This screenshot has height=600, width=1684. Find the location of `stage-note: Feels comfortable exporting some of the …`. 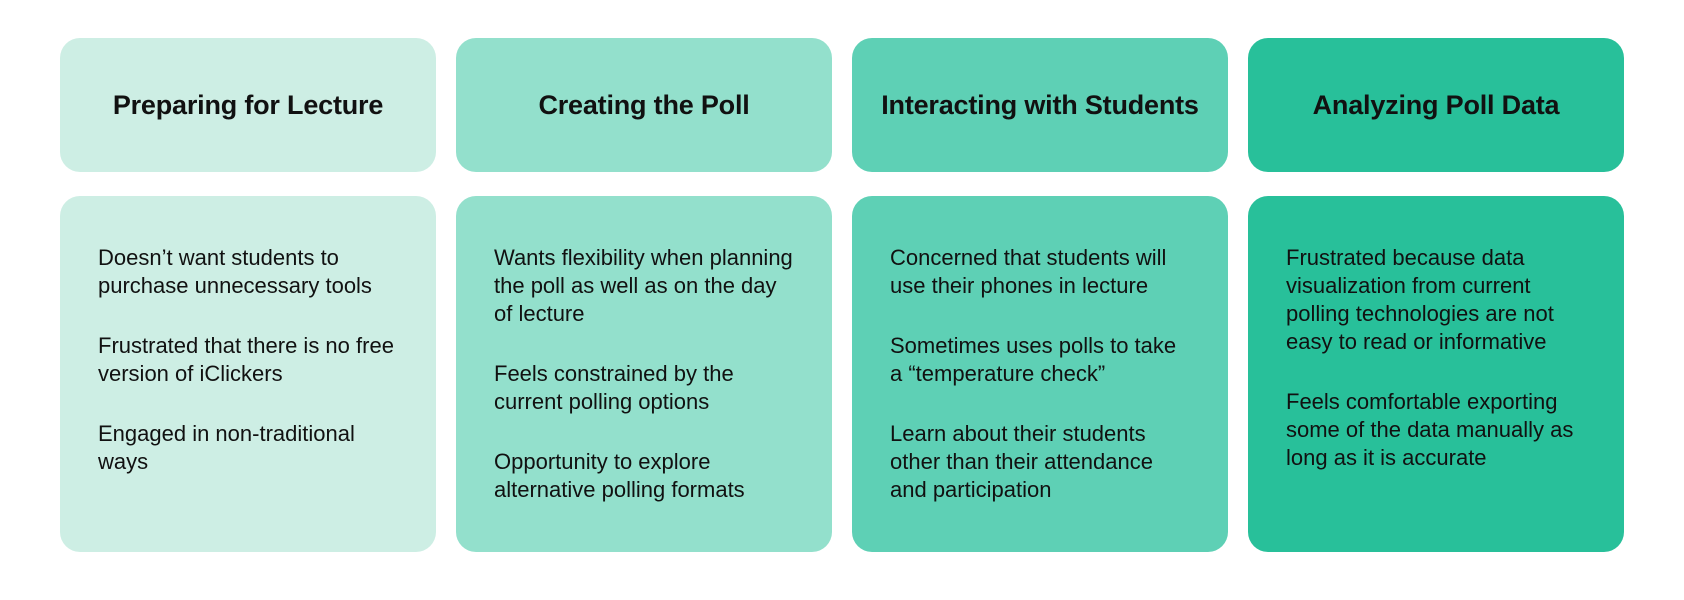

stage-note: Feels comfortable exporting some of the … is located at coordinates (1430, 429).